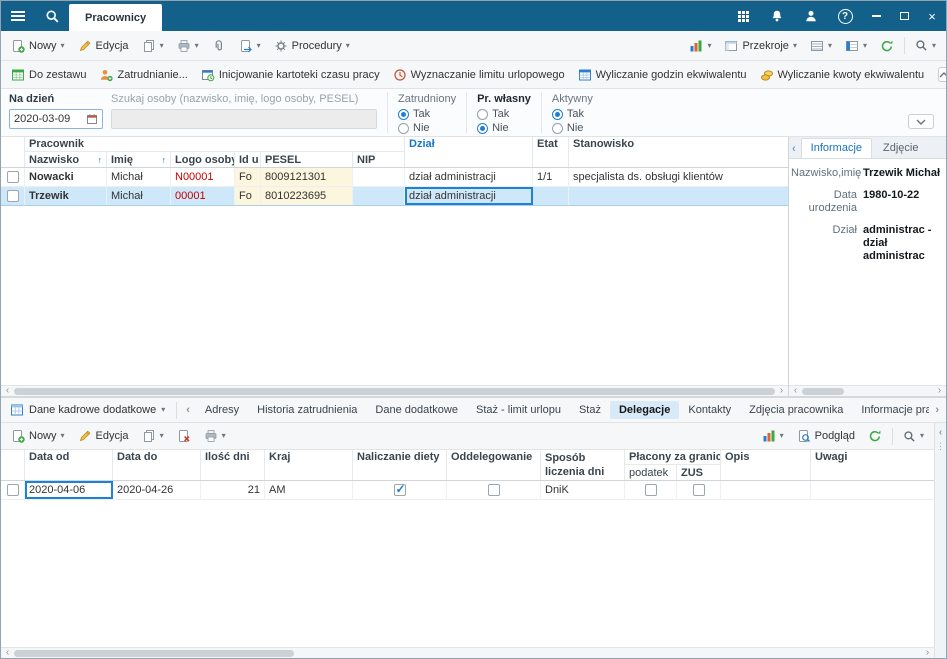  I want to click on cell-nazwisko: Nowacki, so click(66, 177).